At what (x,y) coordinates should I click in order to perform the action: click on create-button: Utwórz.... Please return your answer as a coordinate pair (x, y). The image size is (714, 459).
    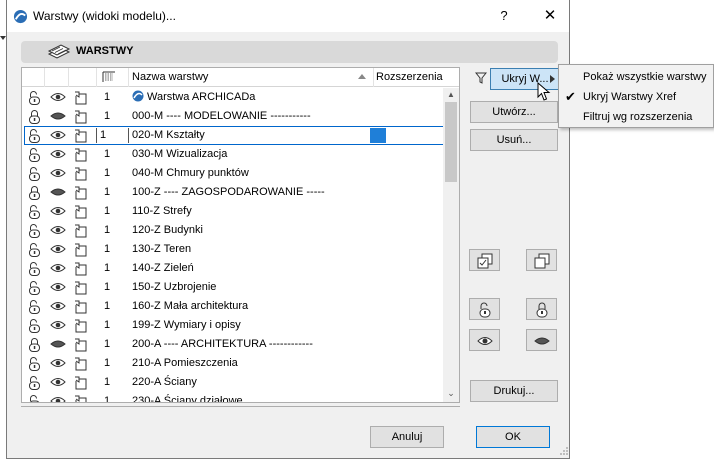
    Looking at the image, I should click on (514, 112).